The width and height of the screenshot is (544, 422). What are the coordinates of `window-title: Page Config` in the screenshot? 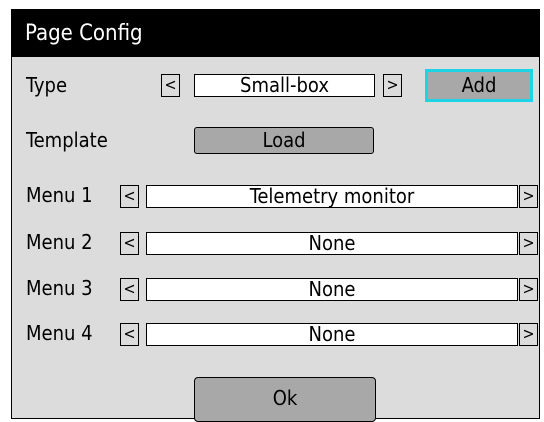 It's located at (84, 33).